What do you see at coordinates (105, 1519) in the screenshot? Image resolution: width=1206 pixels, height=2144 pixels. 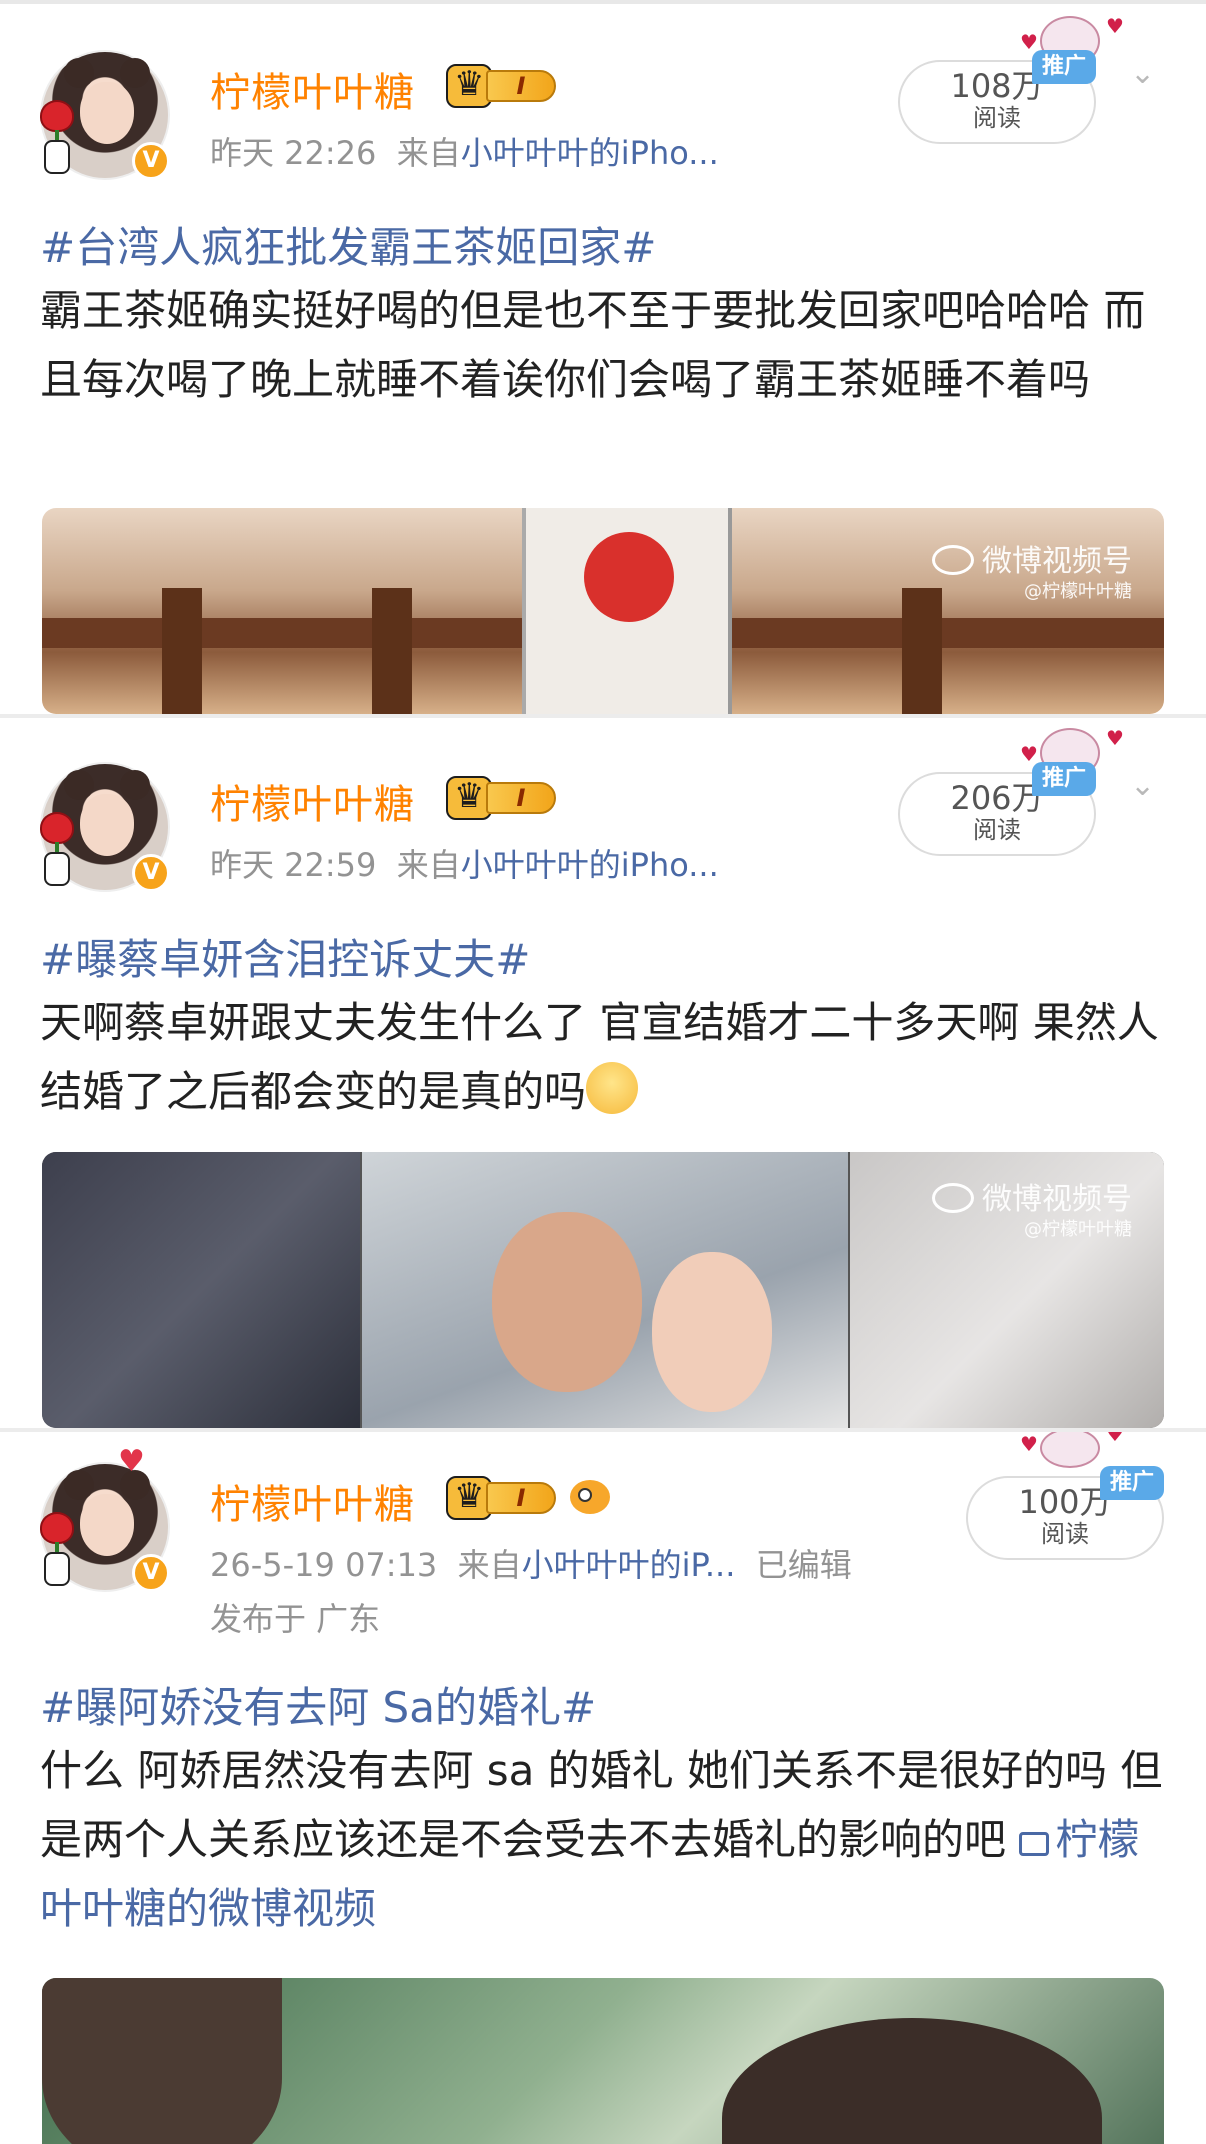 I see `avatar: ♥ V` at bounding box center [105, 1519].